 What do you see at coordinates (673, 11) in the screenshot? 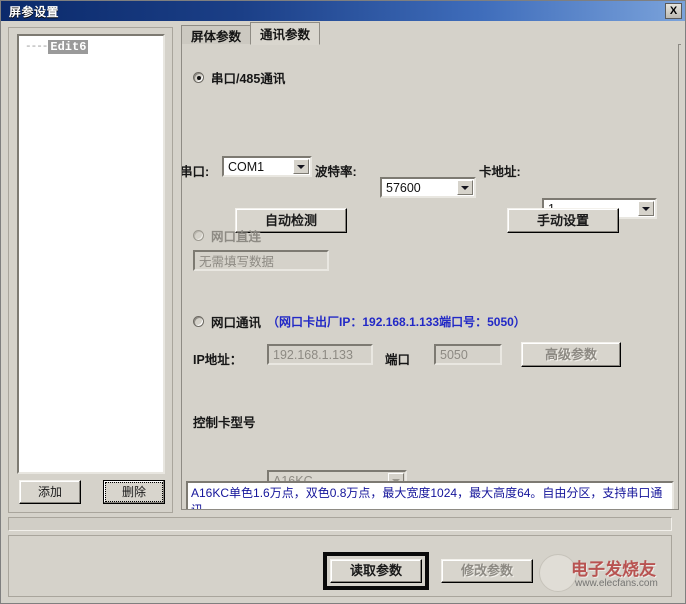
I see `close-icon: X` at bounding box center [673, 11].